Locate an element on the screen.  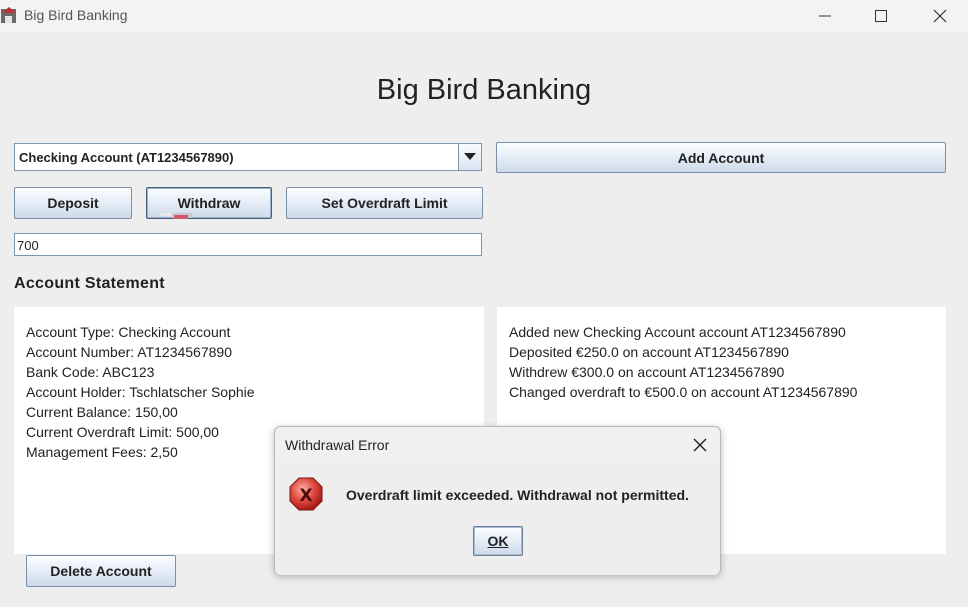
render-artifact is located at coordinates (176, 216).